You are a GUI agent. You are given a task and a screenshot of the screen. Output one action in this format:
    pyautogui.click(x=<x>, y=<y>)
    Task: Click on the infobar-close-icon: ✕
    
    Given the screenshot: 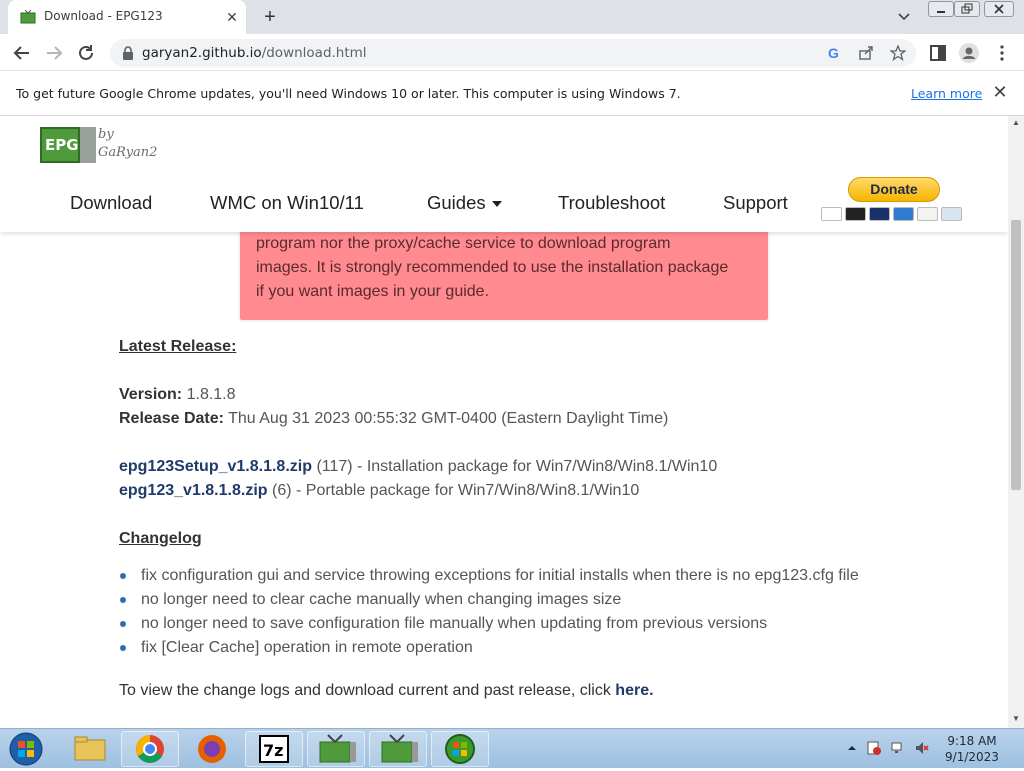 What is the action you would take?
    pyautogui.click(x=1000, y=92)
    